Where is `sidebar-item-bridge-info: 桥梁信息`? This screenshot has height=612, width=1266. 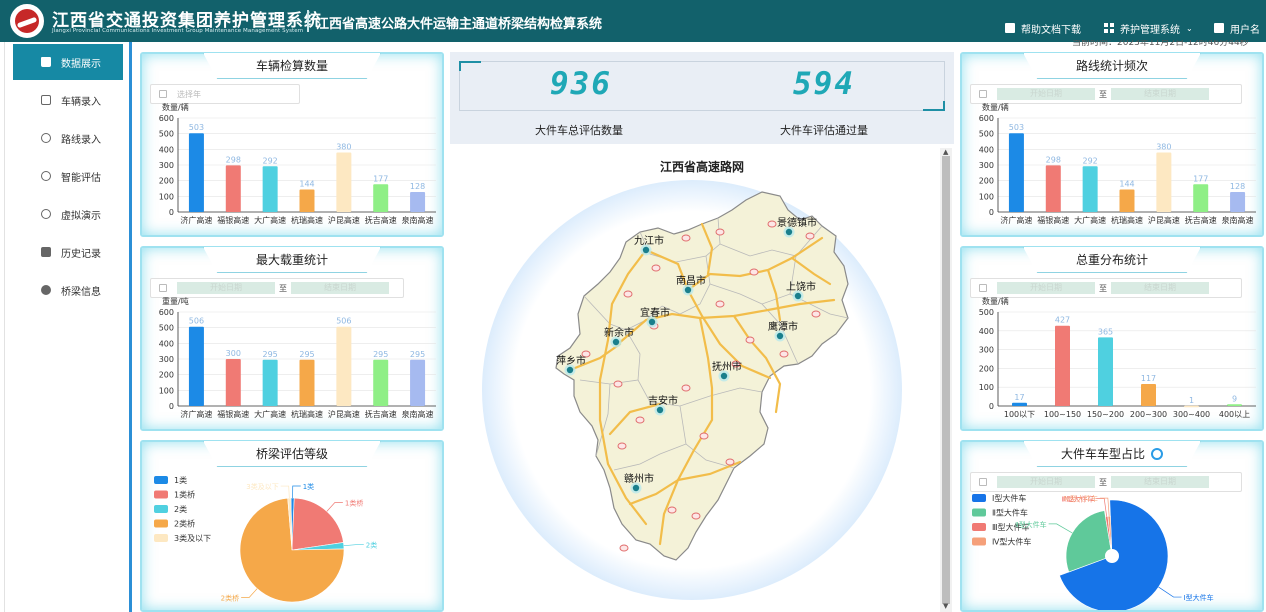
sidebar-item-bridge-info: 桥梁信息 is located at coordinates (68, 290).